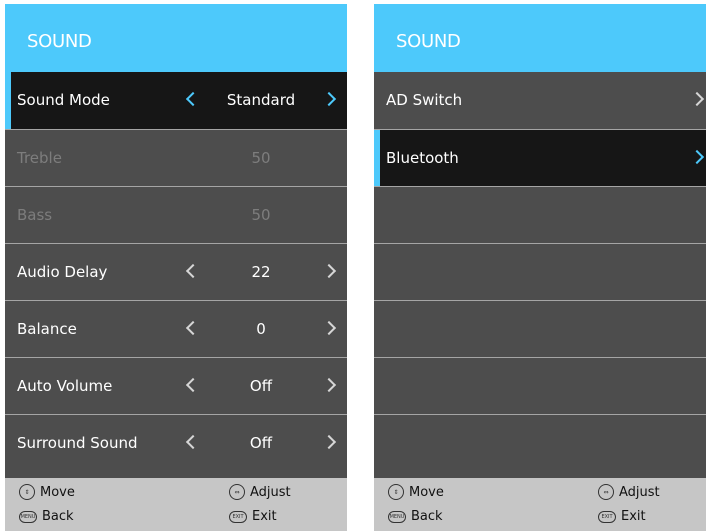 The width and height of the screenshot is (706, 531). What do you see at coordinates (540, 100) in the screenshot?
I see `menu-row-ad-switch: AD Switch` at bounding box center [540, 100].